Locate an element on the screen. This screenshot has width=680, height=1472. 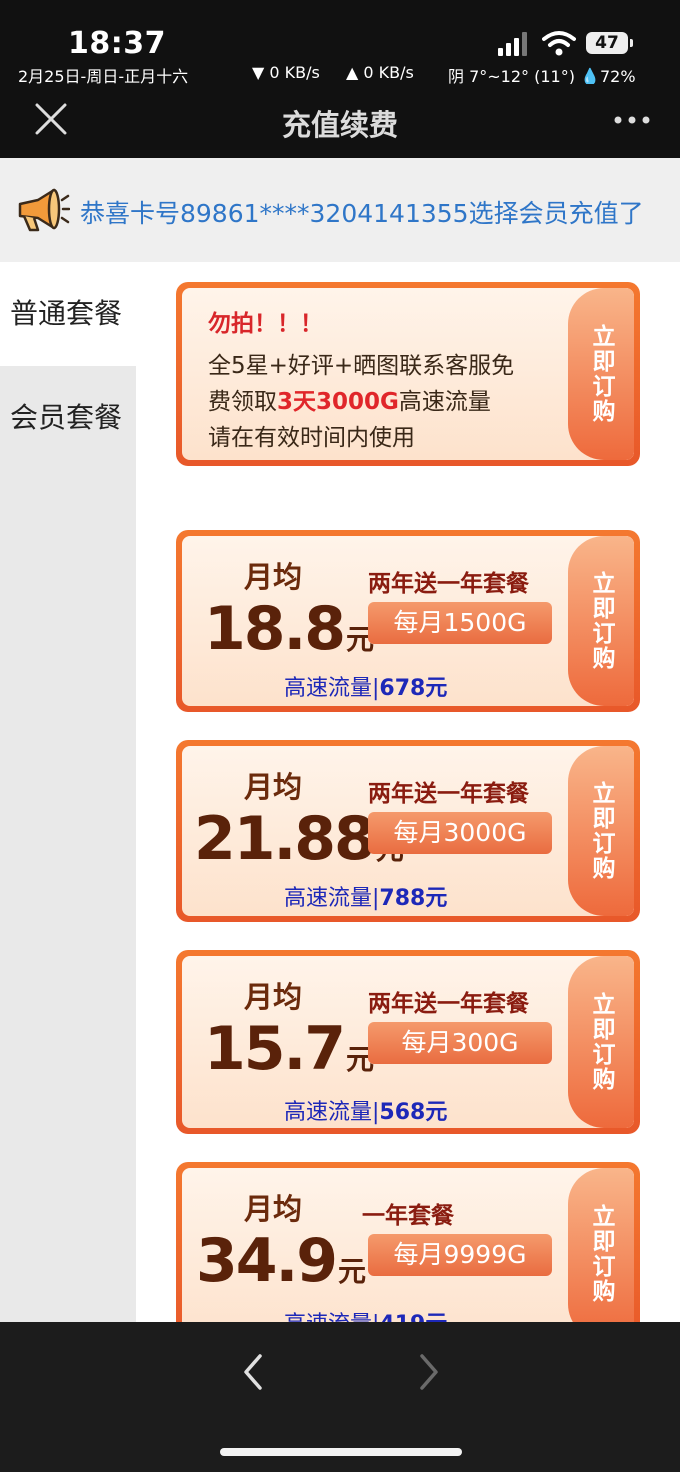
plan-card: 月均 18.8元 两年送一年套餐 每月1500G 高速流量|678元 立即订购 is located at coordinates (408, 621).